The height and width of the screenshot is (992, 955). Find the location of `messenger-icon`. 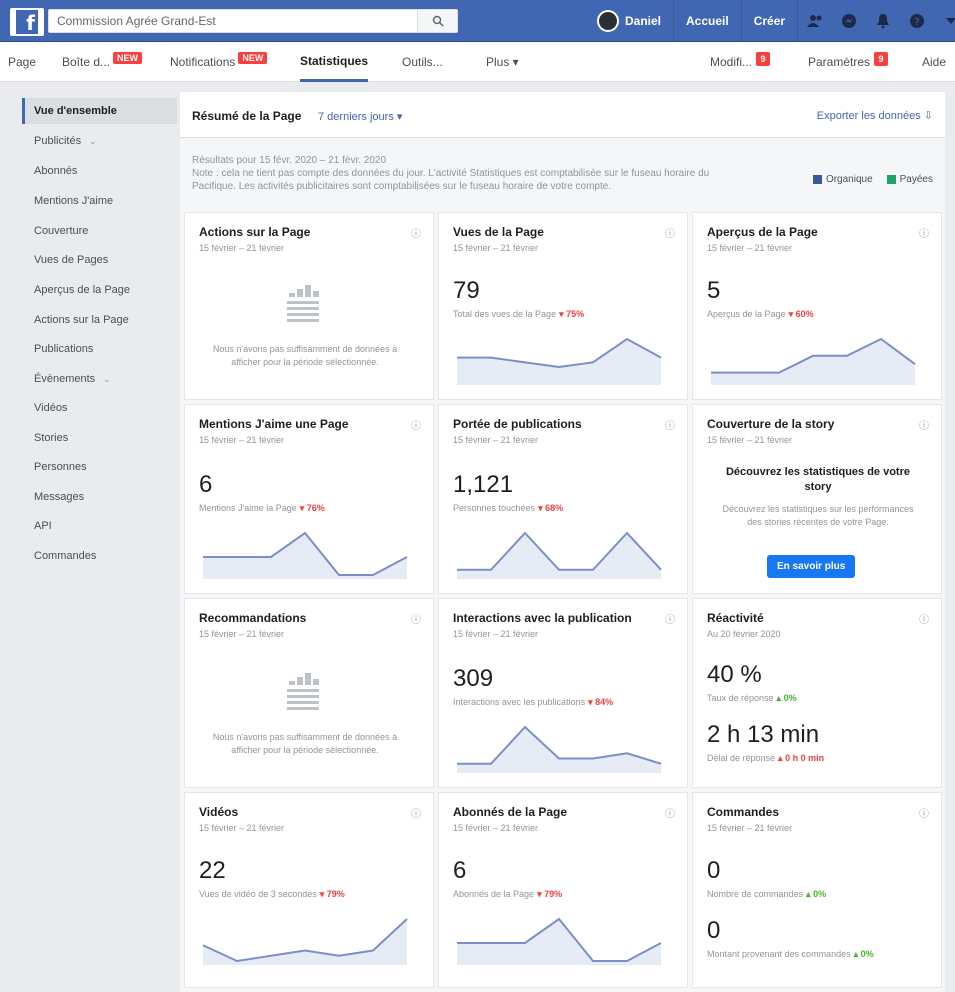

messenger-icon is located at coordinates (849, 21).